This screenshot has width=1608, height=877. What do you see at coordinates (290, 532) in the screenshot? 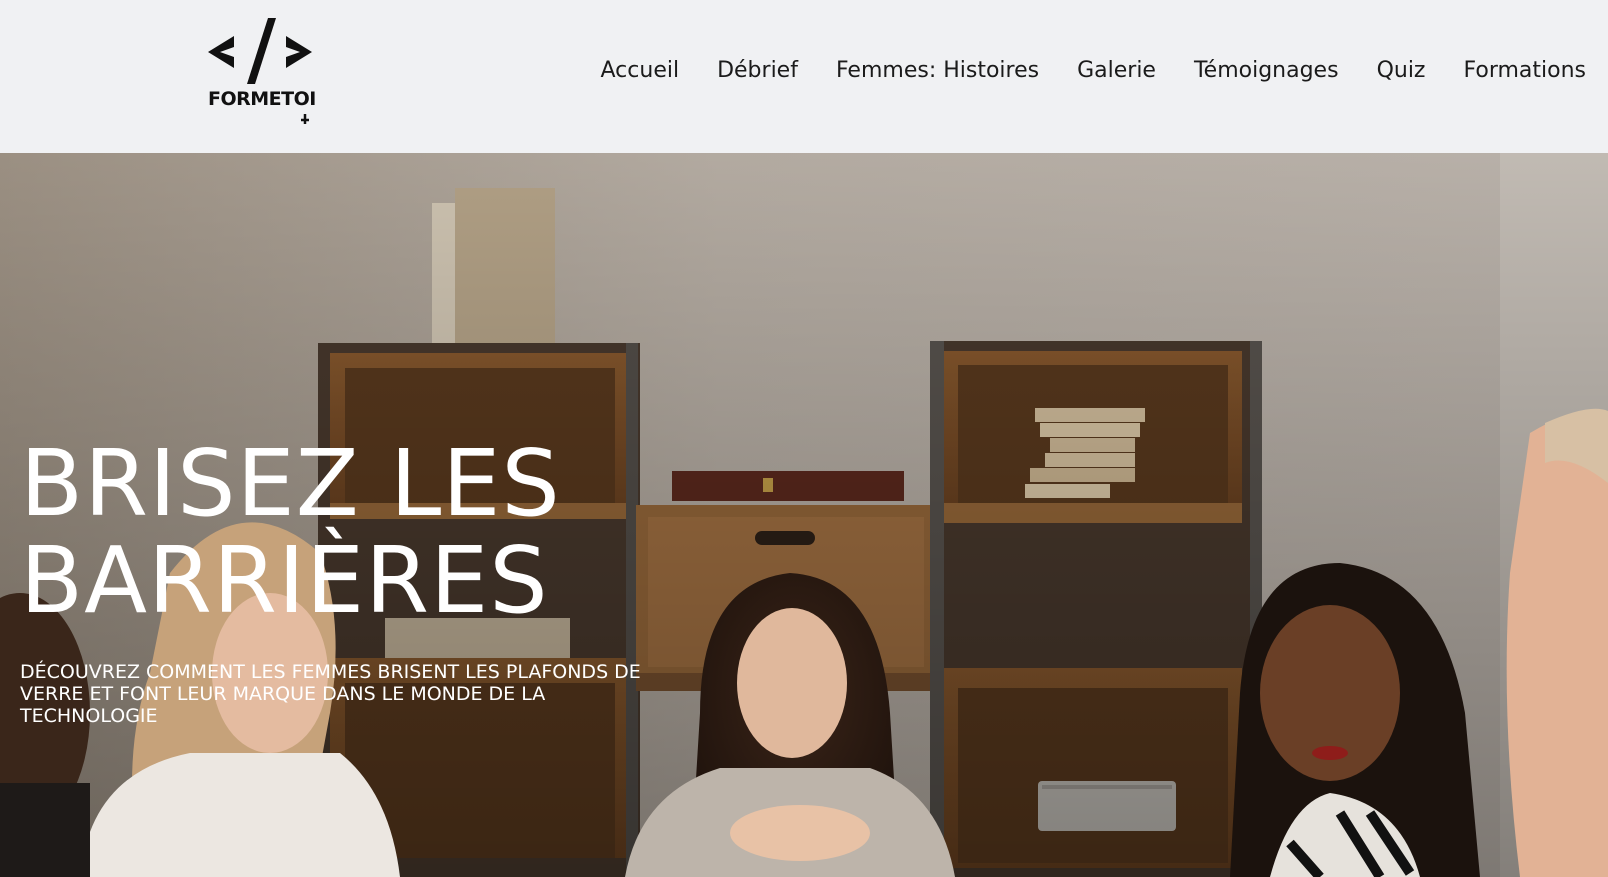
I see `hero-title: BRISEZ LES BARRIÈRES` at bounding box center [290, 532].